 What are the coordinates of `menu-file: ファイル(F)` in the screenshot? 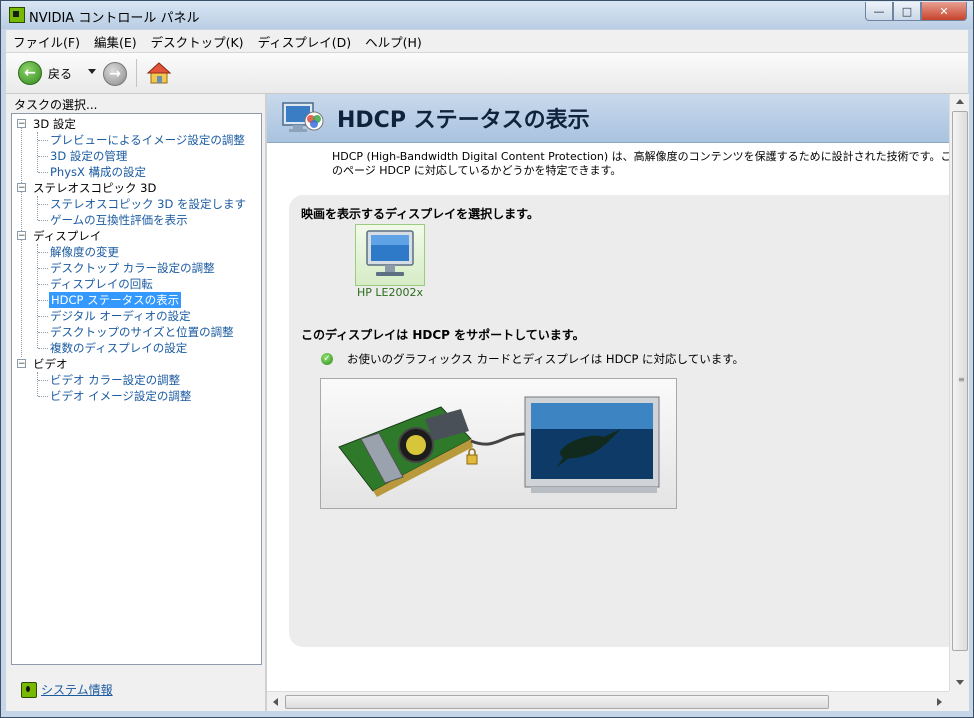 It's located at (46, 41).